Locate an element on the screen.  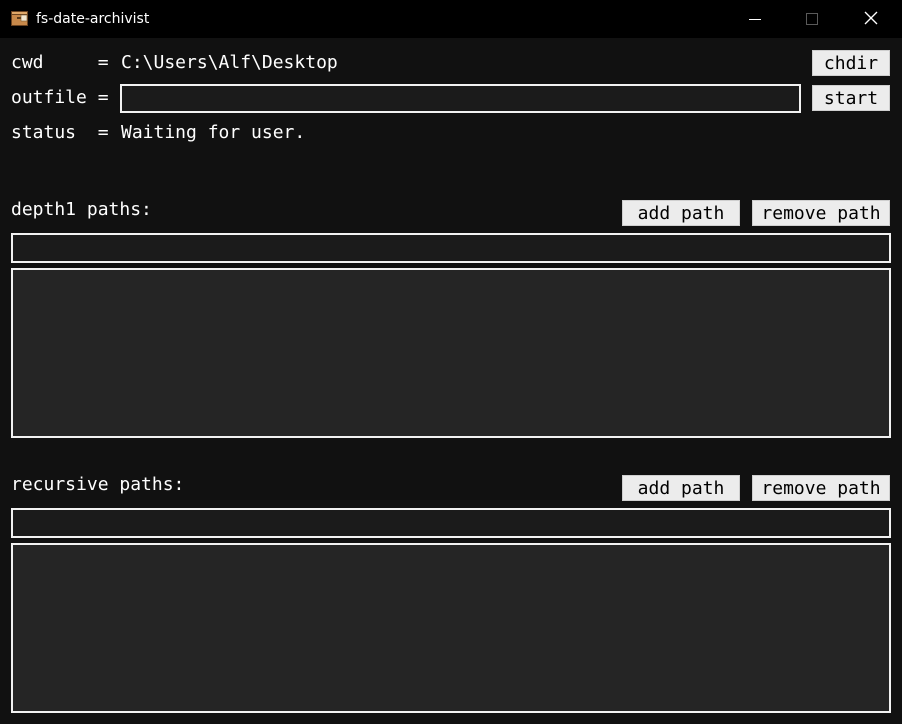
minimize-icon is located at coordinates (755, 19).